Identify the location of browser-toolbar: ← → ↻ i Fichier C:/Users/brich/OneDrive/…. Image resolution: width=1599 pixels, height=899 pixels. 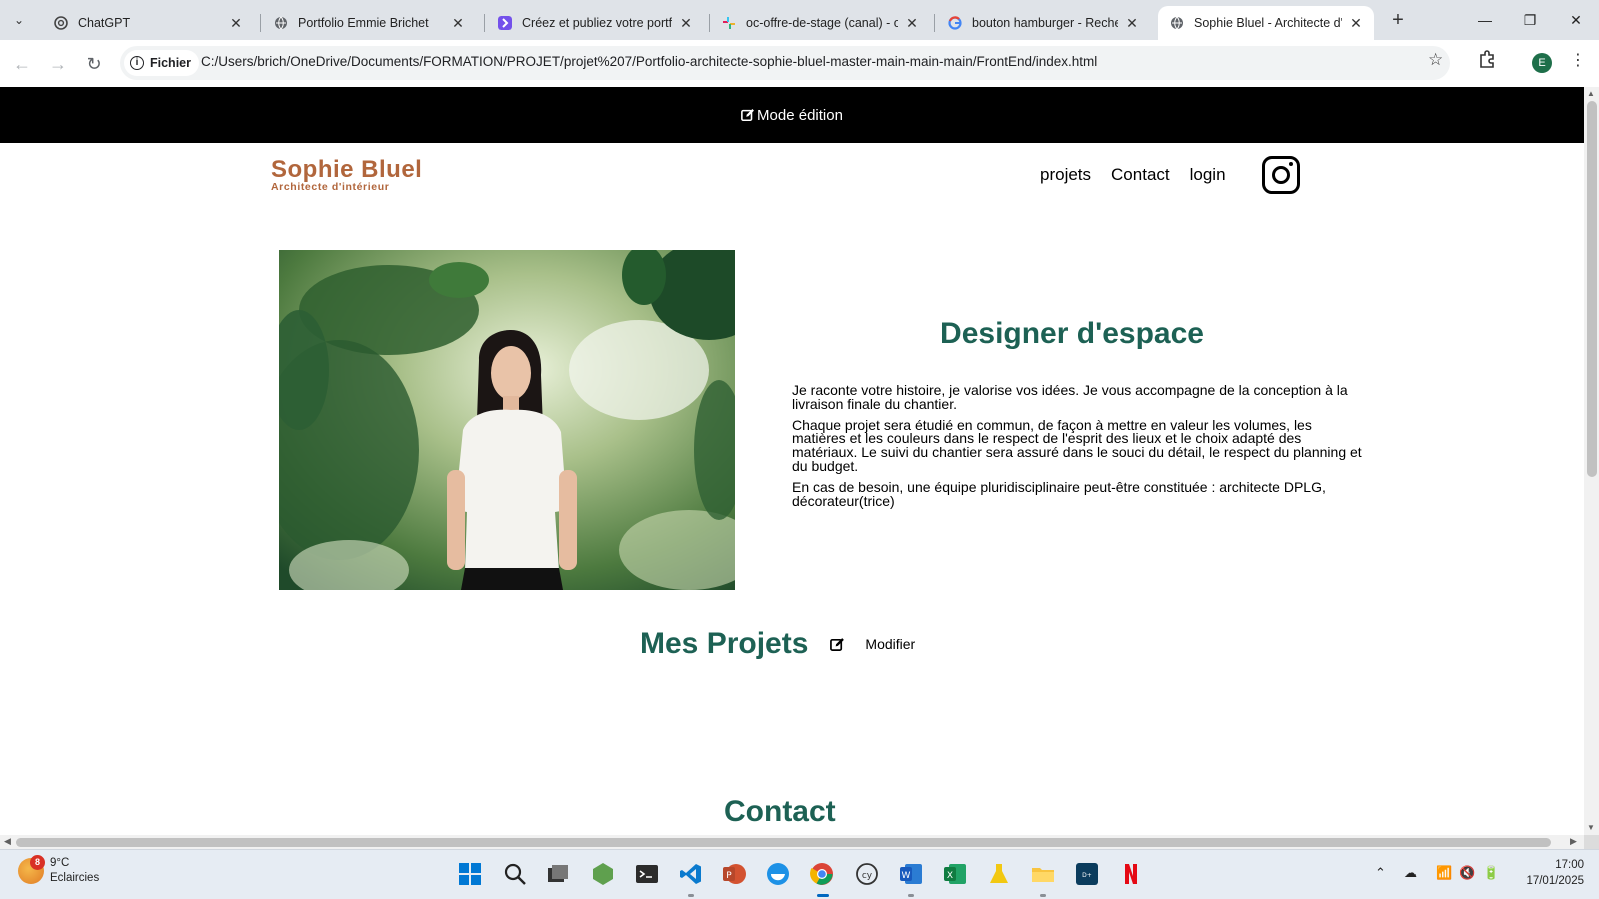
(799, 63).